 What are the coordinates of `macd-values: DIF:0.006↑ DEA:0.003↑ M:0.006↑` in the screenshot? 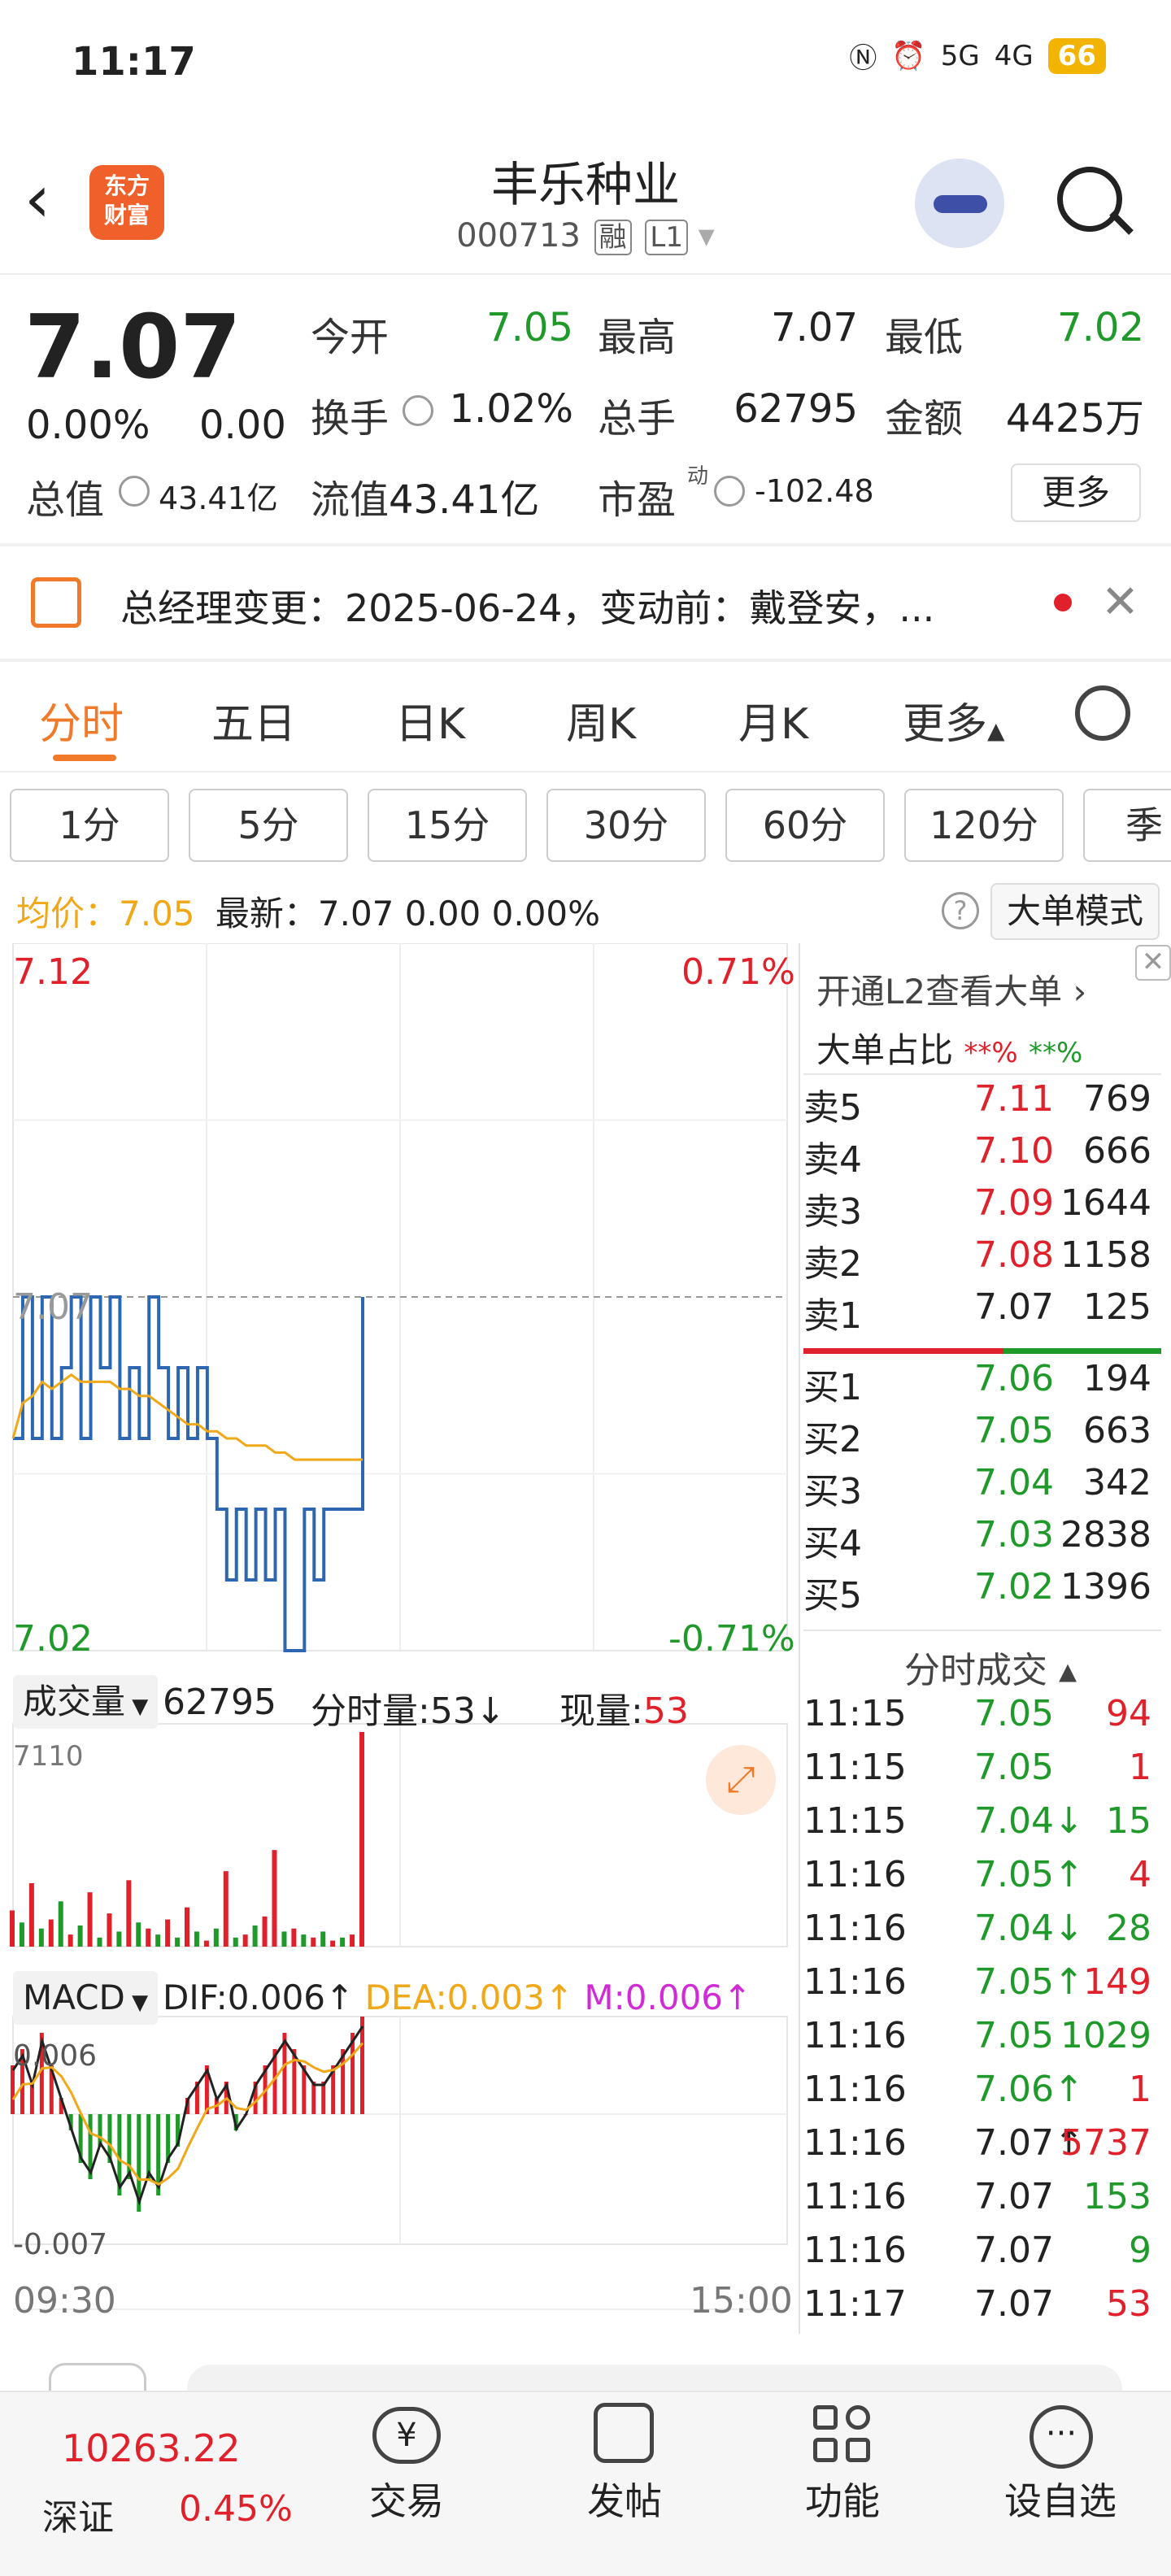 It's located at (457, 1998).